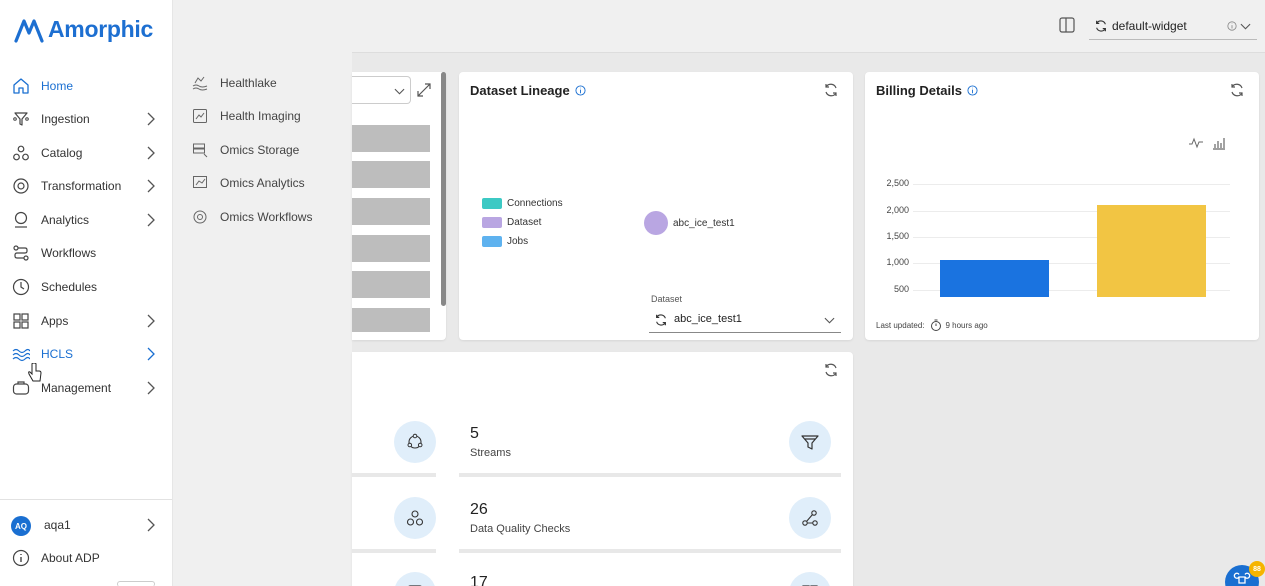 The width and height of the screenshot is (1265, 586). Describe the element at coordinates (200, 116) in the screenshot. I see `imaging-icon` at that location.